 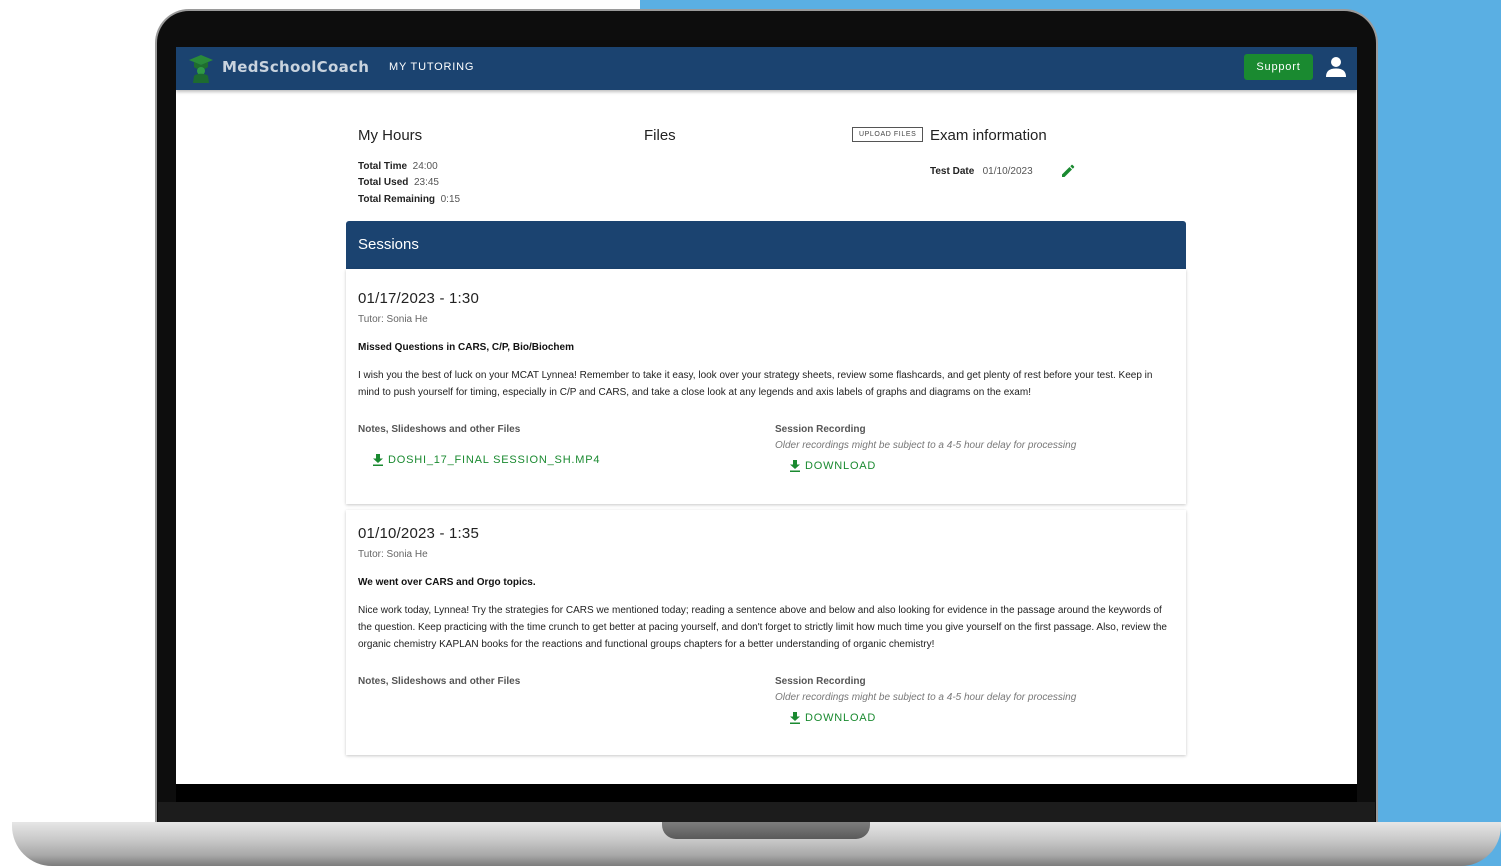 I want to click on pencil-icon, so click(x=1068, y=171).